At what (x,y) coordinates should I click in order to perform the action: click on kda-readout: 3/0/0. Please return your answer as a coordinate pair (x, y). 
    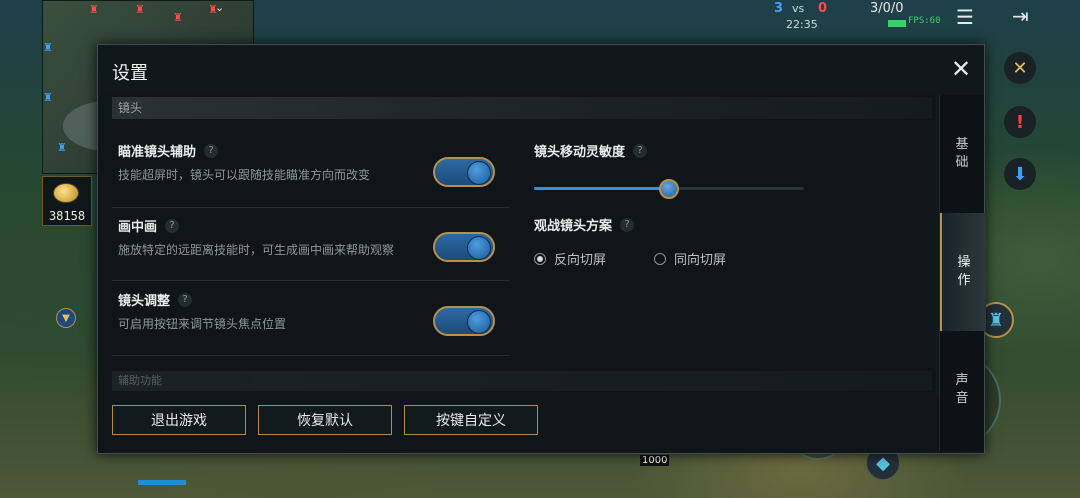
    Looking at the image, I should click on (887, 8).